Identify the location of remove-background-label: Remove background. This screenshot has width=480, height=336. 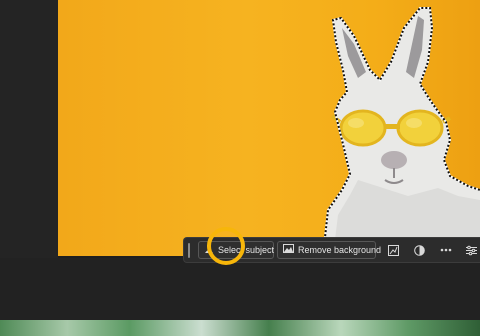
(340, 250).